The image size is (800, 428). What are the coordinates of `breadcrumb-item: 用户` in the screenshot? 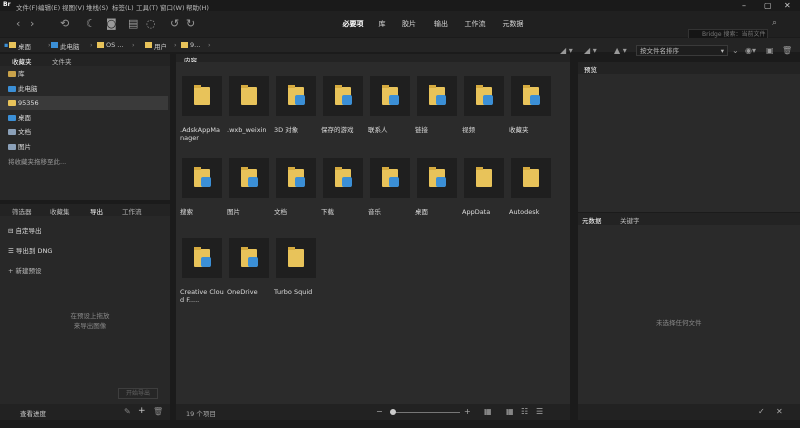 It's located at (160, 46).